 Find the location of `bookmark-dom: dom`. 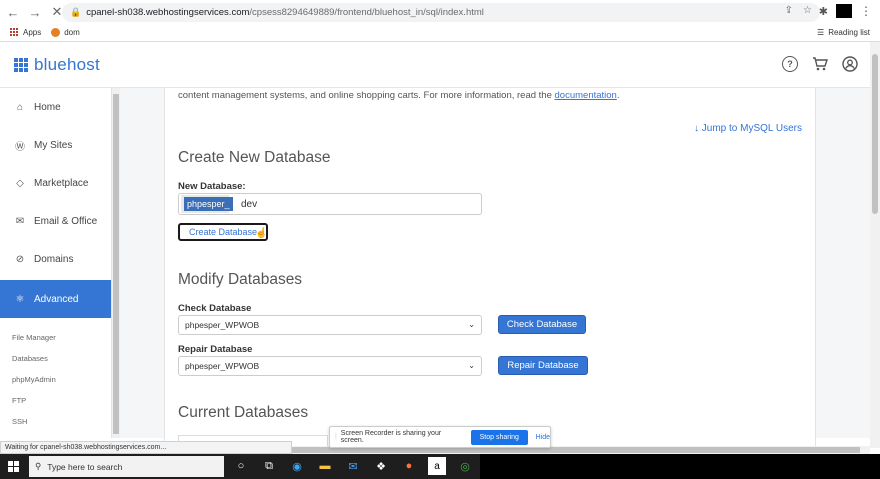

bookmark-dom: dom is located at coordinates (65, 32).